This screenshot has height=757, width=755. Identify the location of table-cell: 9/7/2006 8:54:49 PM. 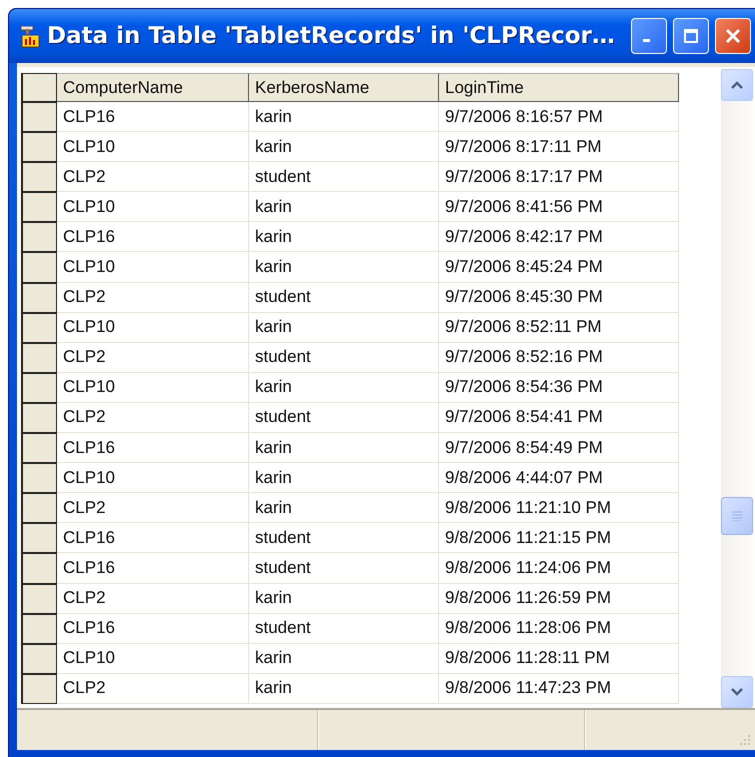
(559, 448).